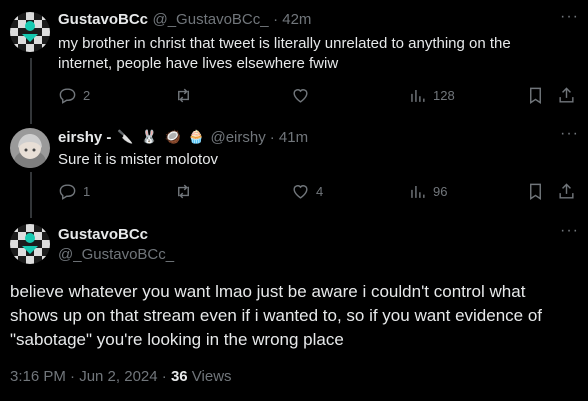 This screenshot has height=401, width=588. I want to click on reply-button: 2, so click(74, 95).